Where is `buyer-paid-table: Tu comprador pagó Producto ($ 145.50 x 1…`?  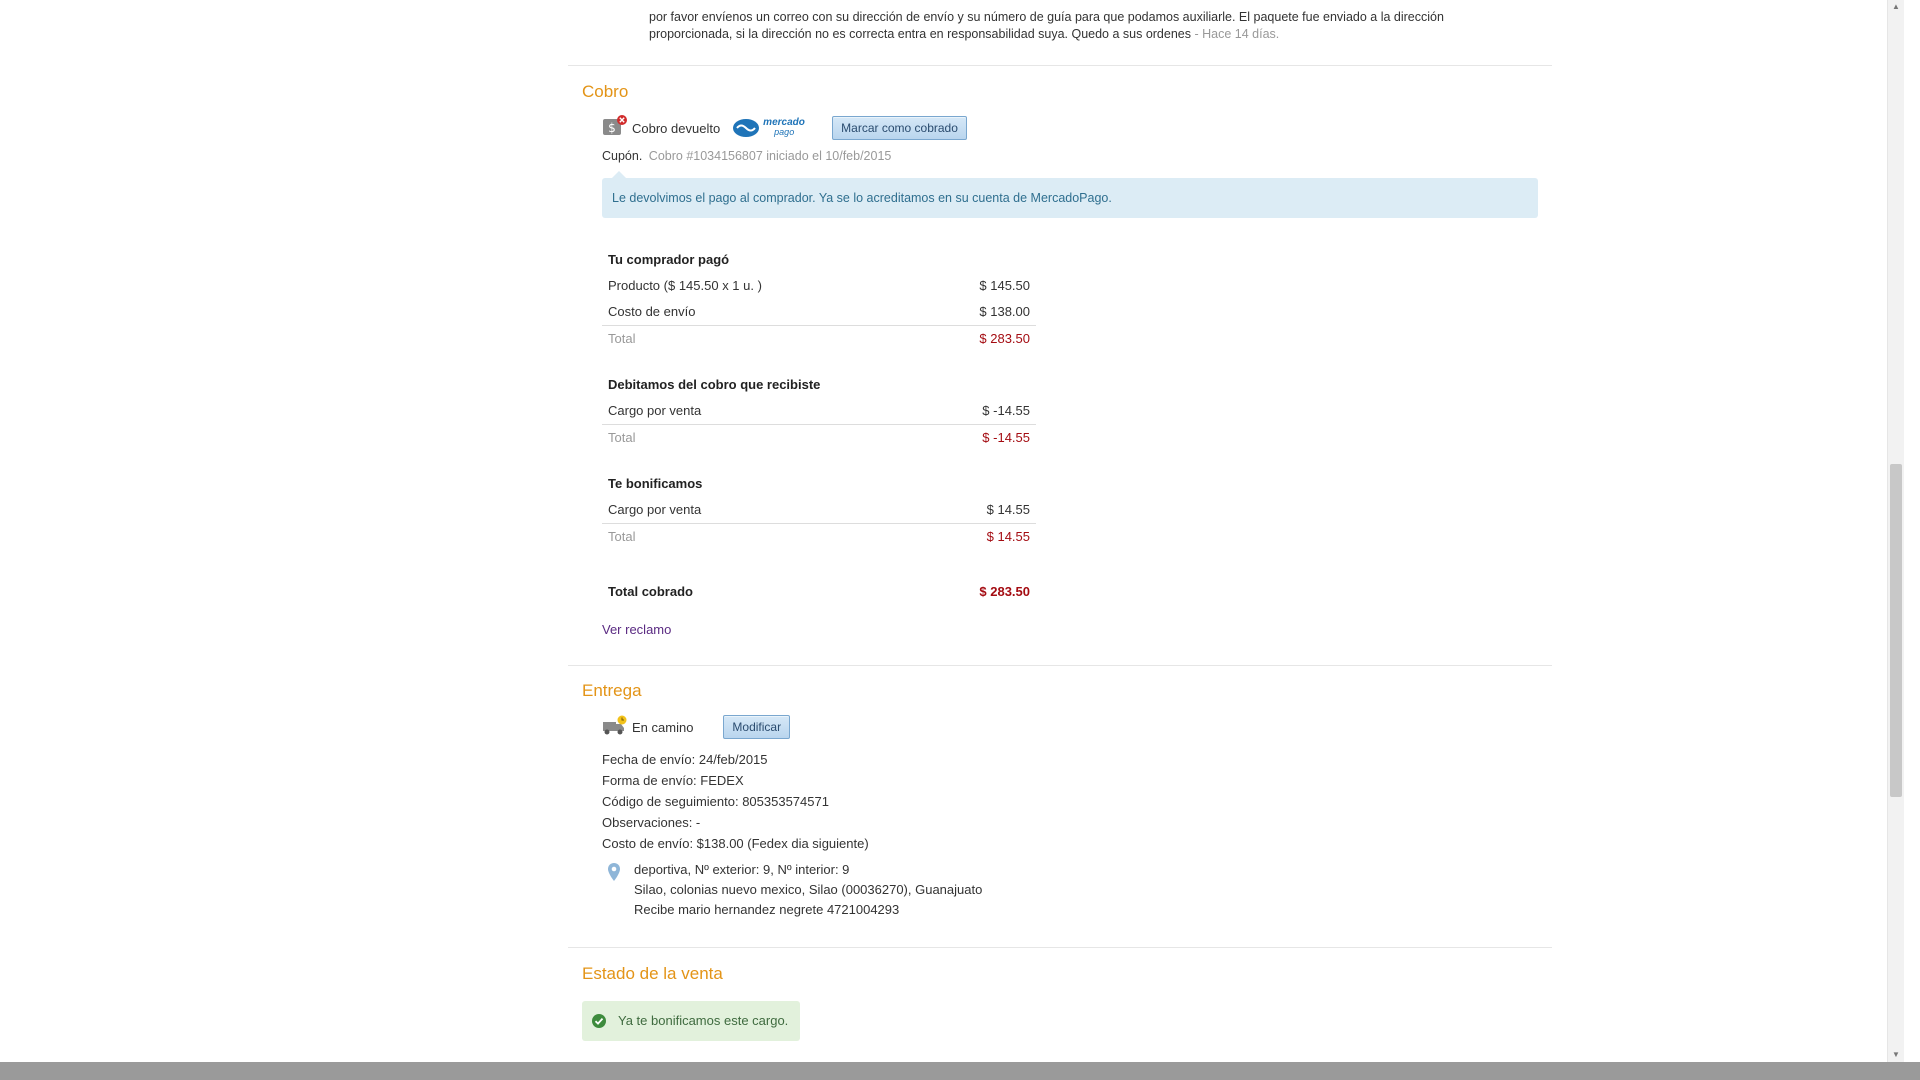
buyer-paid-table: Tu comprador pagó Producto ($ 145.50 x 1… is located at coordinates (819, 299).